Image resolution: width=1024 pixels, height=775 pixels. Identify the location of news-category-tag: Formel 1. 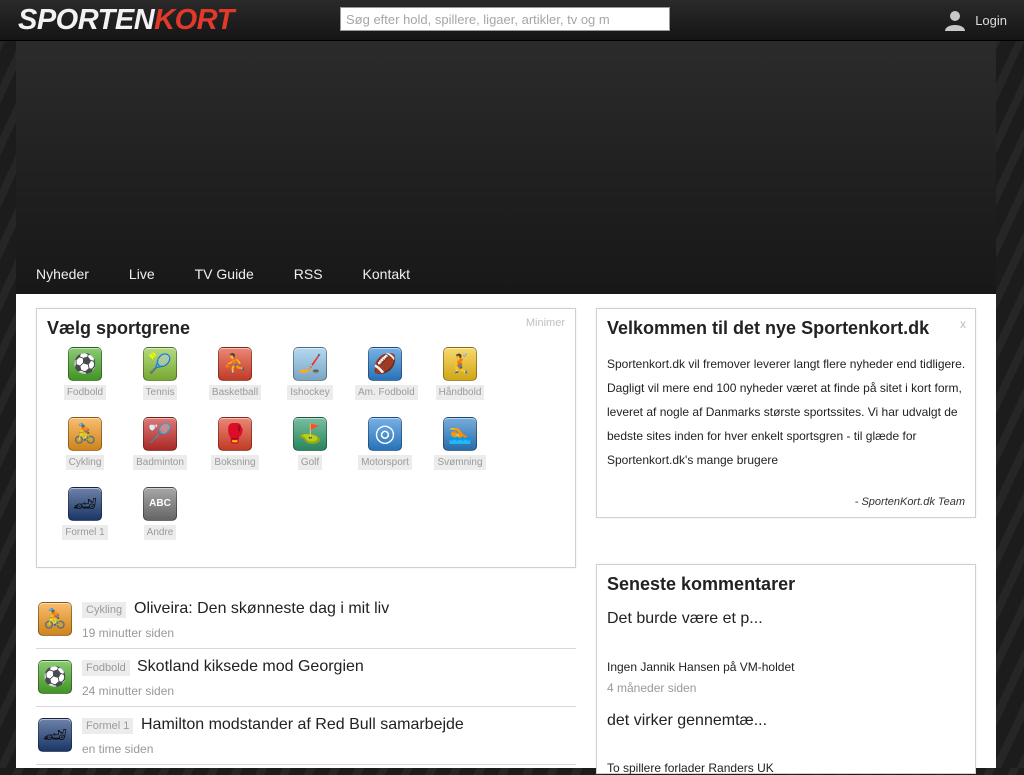
(108, 726).